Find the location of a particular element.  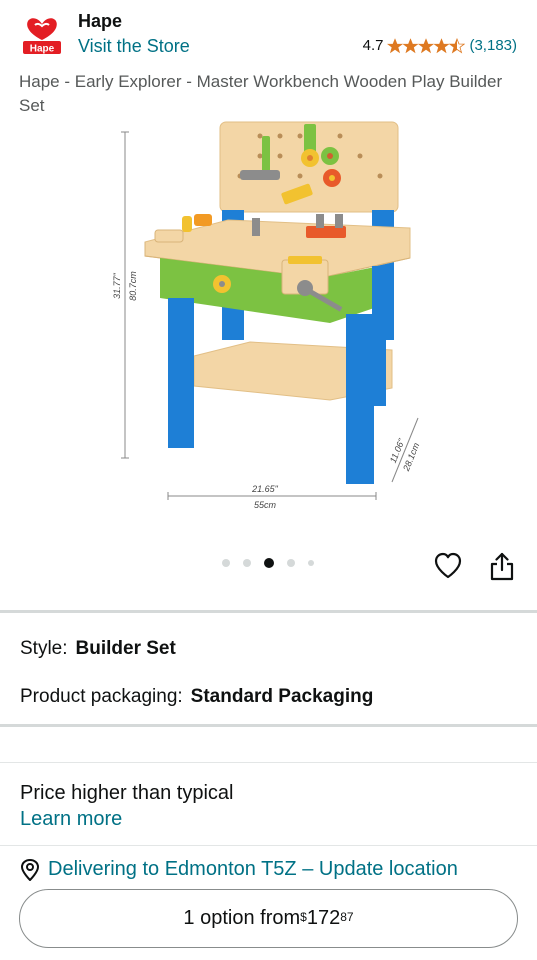

visit-store-link: Visit the Store is located at coordinates (134, 46).